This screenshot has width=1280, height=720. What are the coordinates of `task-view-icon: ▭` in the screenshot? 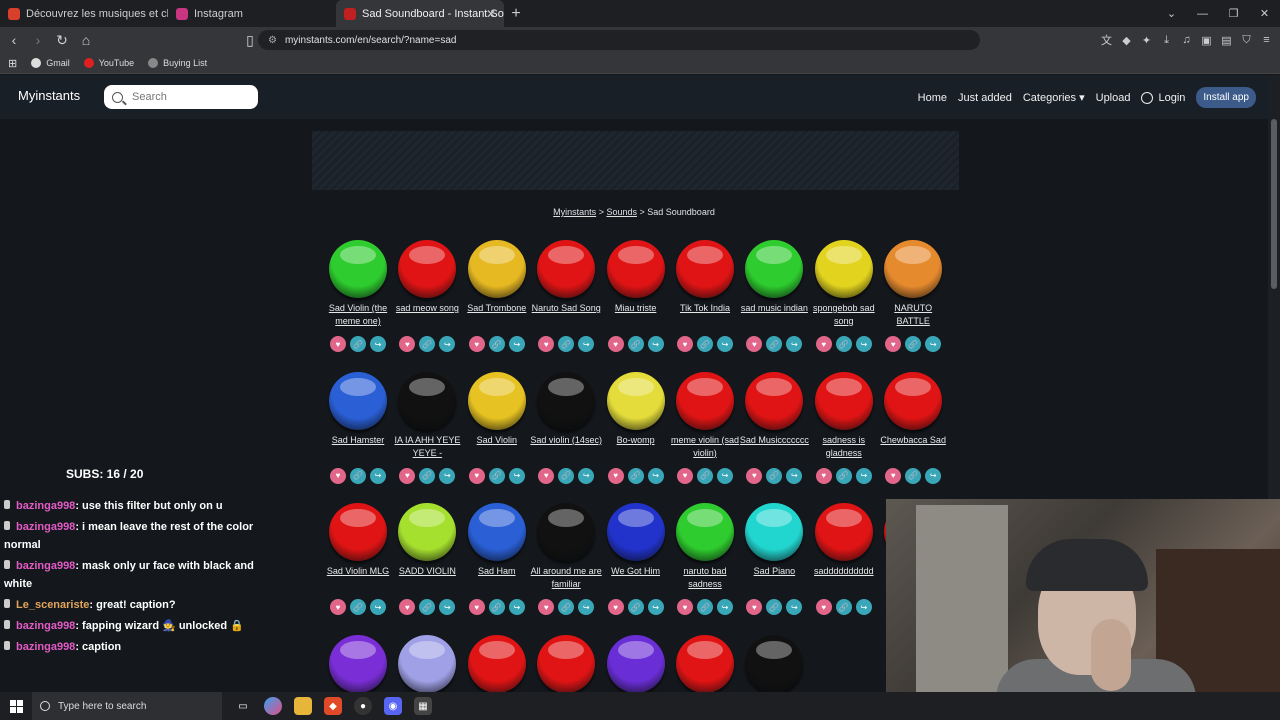 It's located at (243, 706).